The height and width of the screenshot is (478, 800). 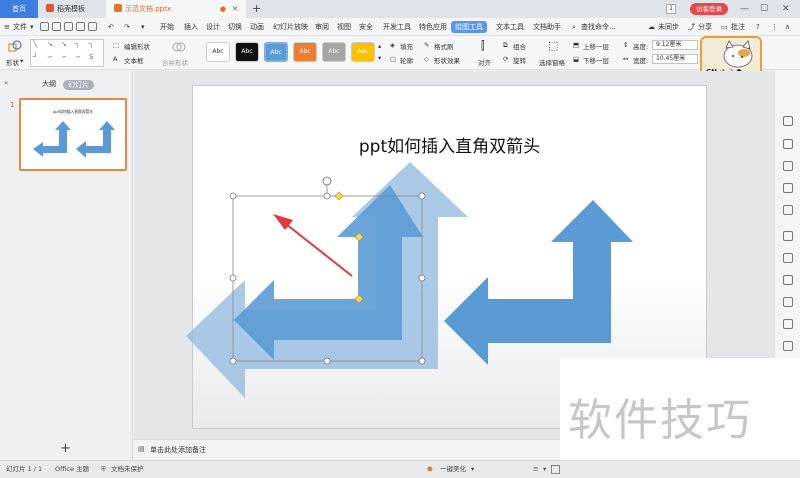 I want to click on new-tab-button: +, so click(x=256, y=9).